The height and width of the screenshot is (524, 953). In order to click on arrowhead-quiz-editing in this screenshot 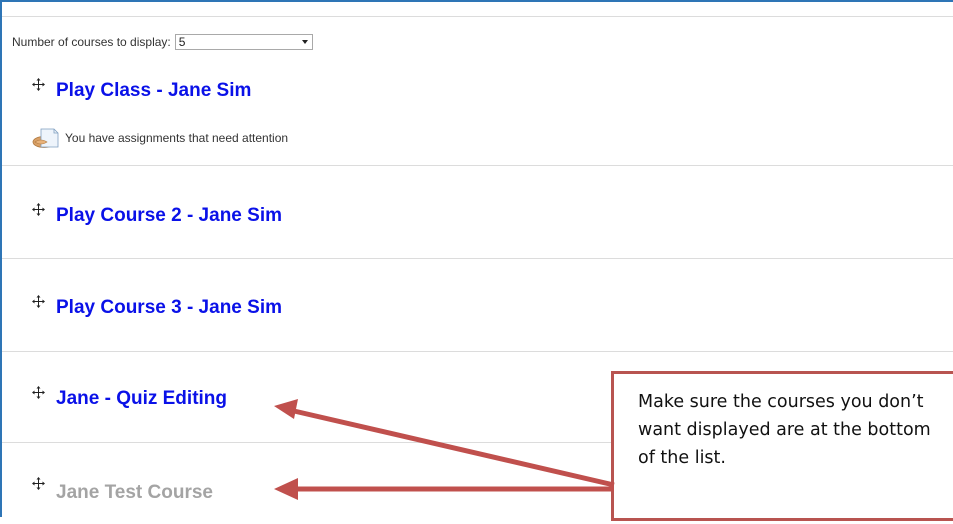, I will do `click(286, 409)`.